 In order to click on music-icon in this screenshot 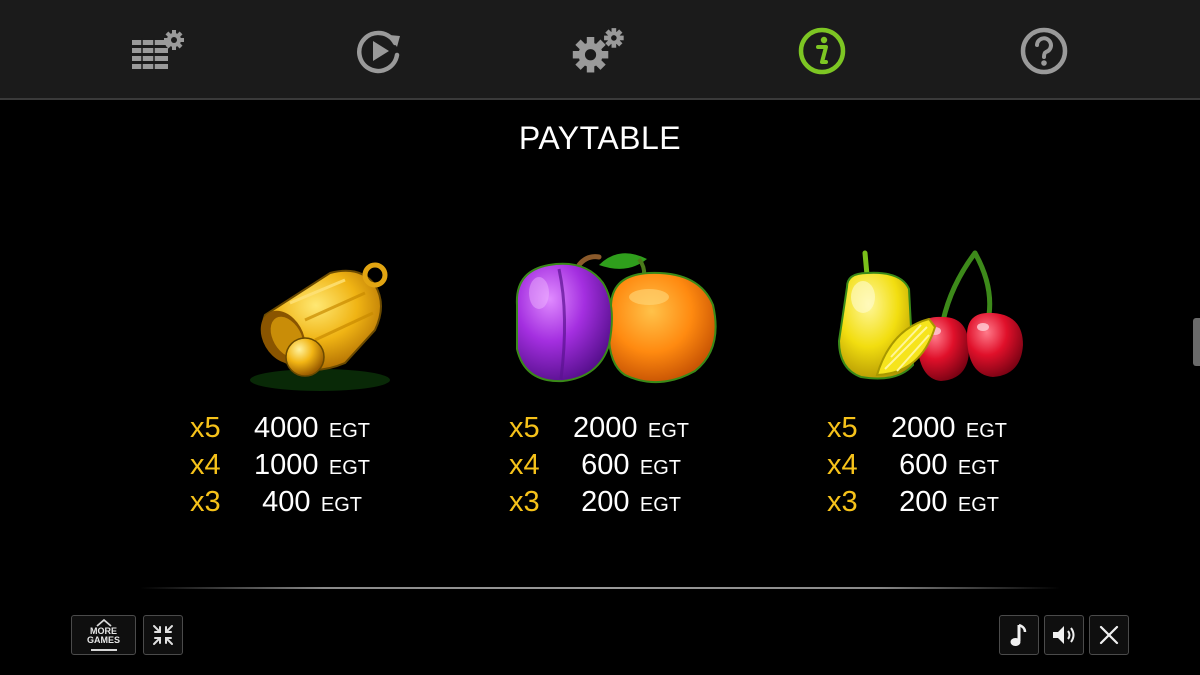, I will do `click(1018, 634)`.